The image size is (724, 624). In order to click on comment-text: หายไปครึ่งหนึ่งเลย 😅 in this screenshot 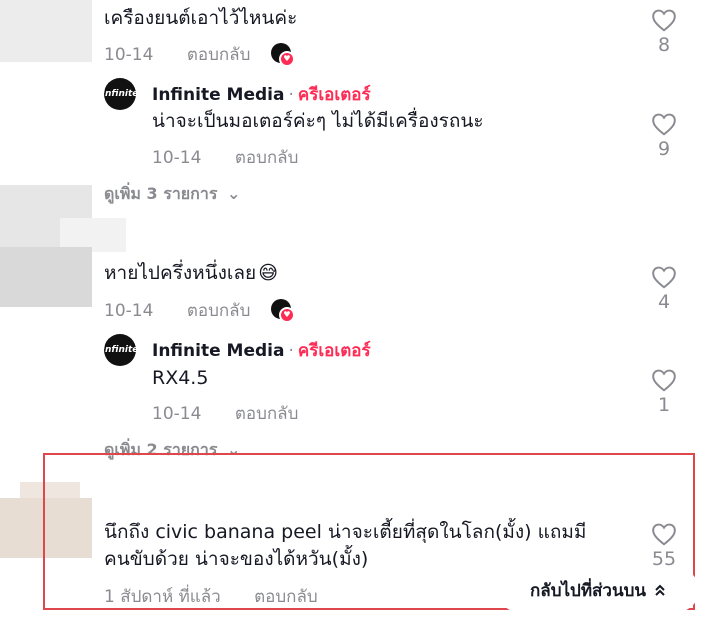, I will do `click(191, 273)`.